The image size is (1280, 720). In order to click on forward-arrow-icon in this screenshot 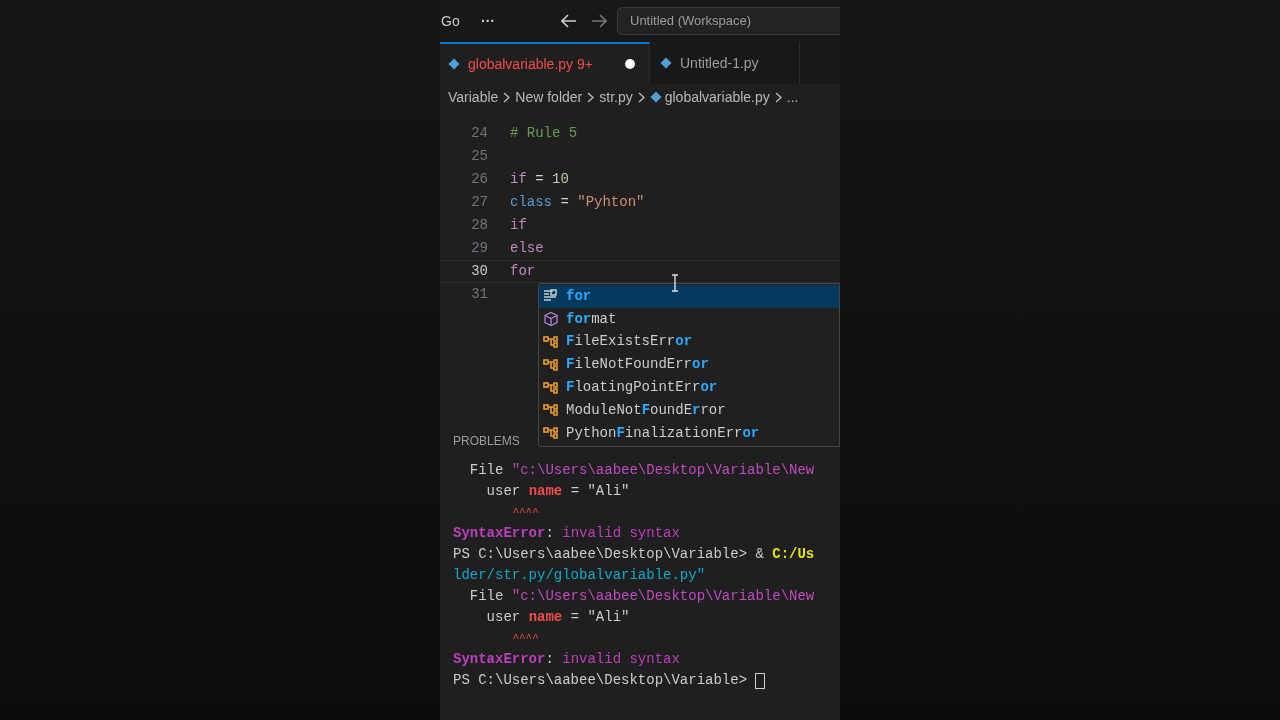, I will do `click(599, 21)`.